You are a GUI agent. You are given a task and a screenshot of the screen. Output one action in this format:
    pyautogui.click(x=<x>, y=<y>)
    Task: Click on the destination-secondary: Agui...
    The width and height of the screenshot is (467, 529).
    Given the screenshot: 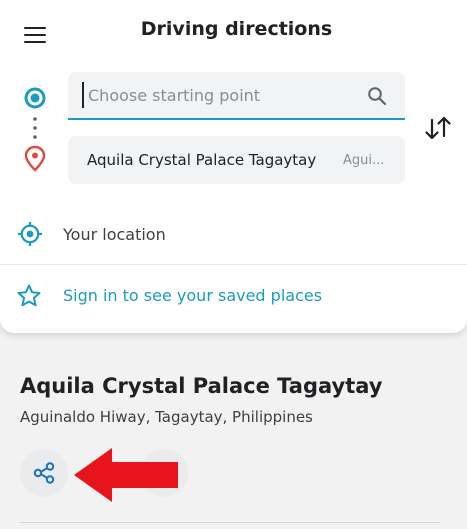 What is the action you would take?
    pyautogui.click(x=364, y=160)
    